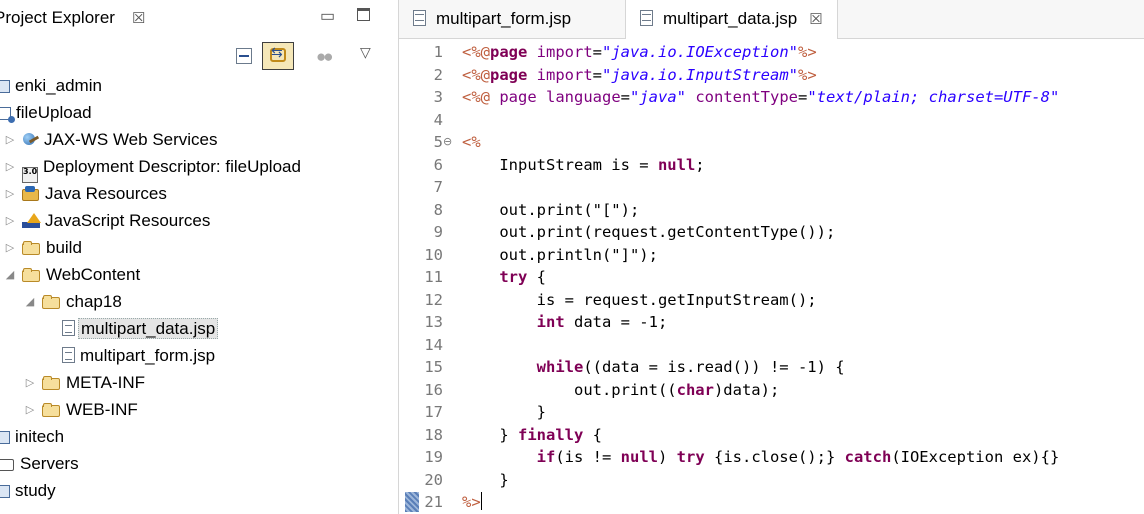 This screenshot has width=1144, height=514. What do you see at coordinates (518, 97) in the screenshot?
I see `code-token: page` at bounding box center [518, 97].